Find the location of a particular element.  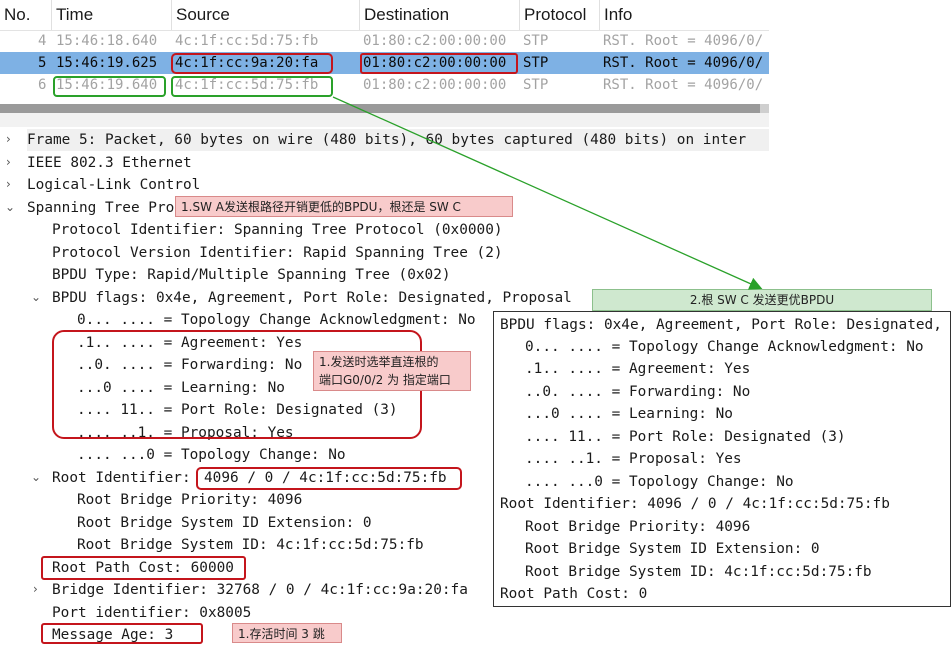

column-header-no: No. is located at coordinates (26, 15).